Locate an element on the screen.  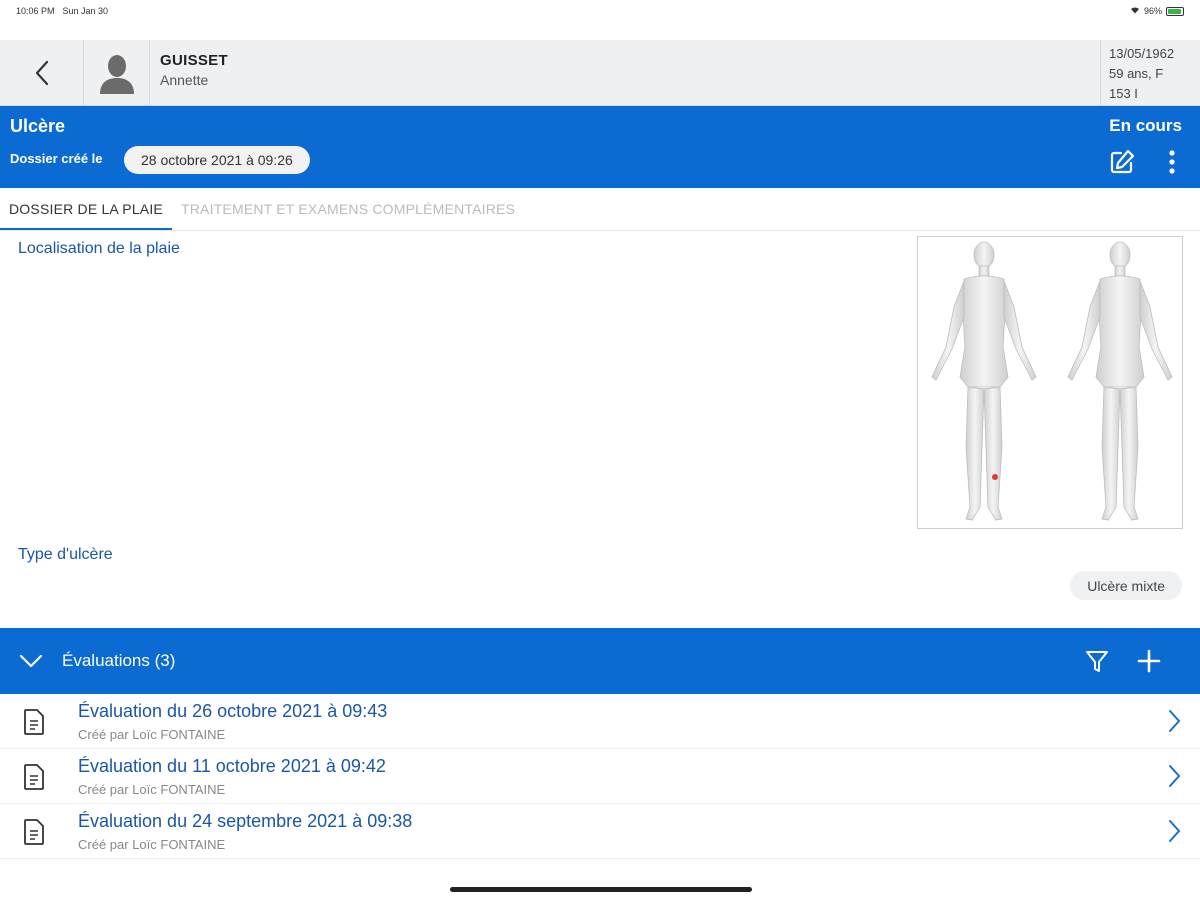
created-label: Dossier créé le is located at coordinates (56, 158).